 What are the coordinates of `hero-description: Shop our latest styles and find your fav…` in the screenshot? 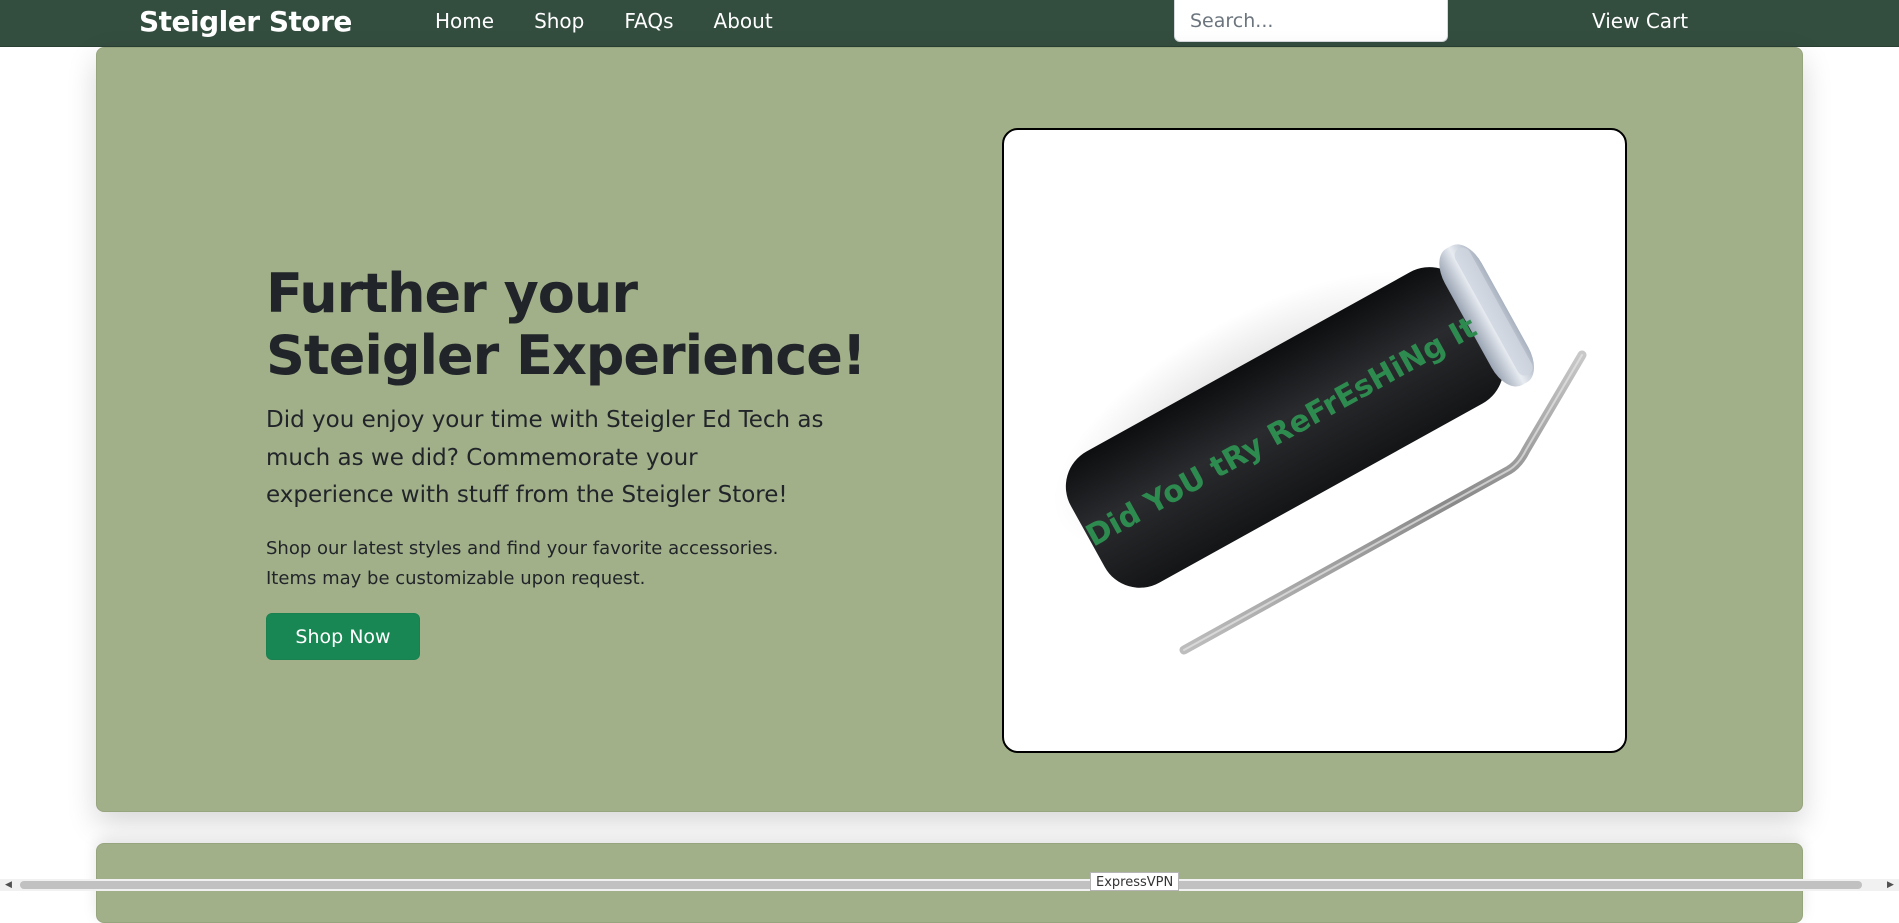 It's located at (522, 563).